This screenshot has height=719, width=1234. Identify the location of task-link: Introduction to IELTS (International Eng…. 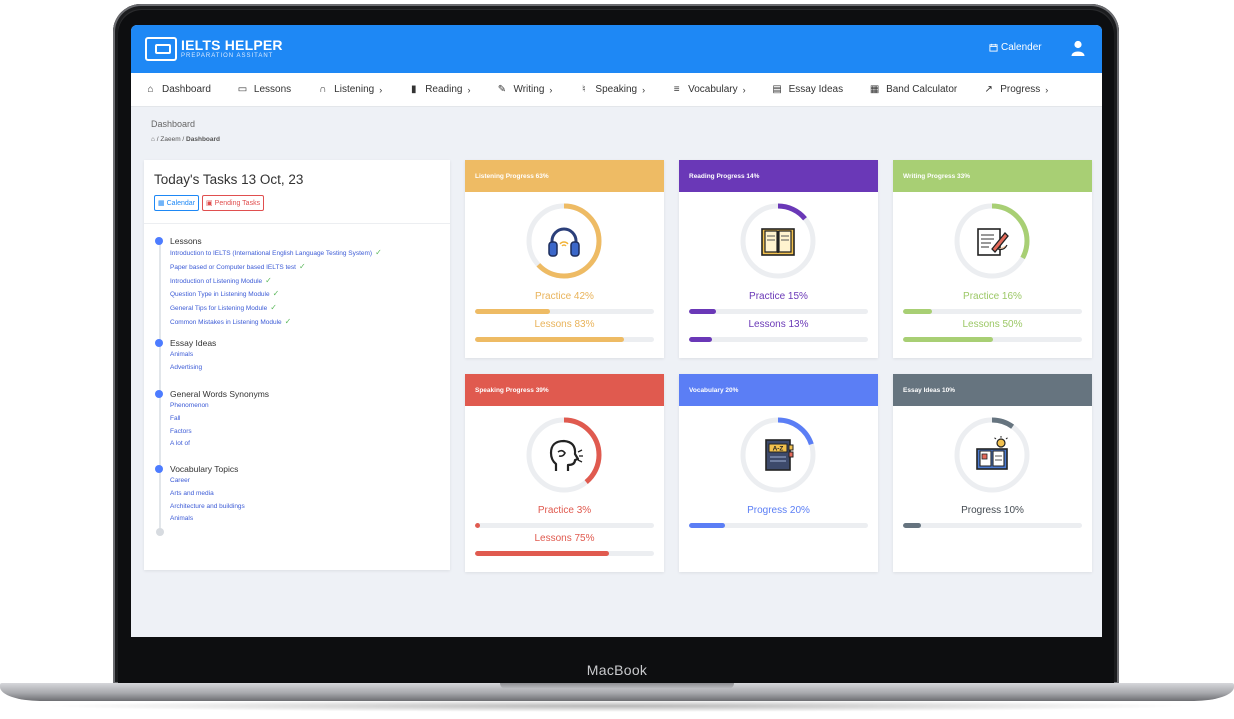
(276, 254).